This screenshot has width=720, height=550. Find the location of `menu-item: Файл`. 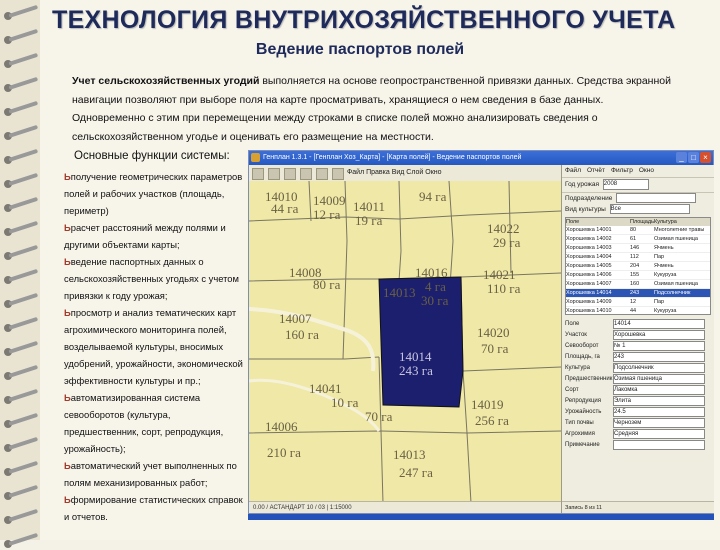

menu-item: Файл is located at coordinates (573, 170).